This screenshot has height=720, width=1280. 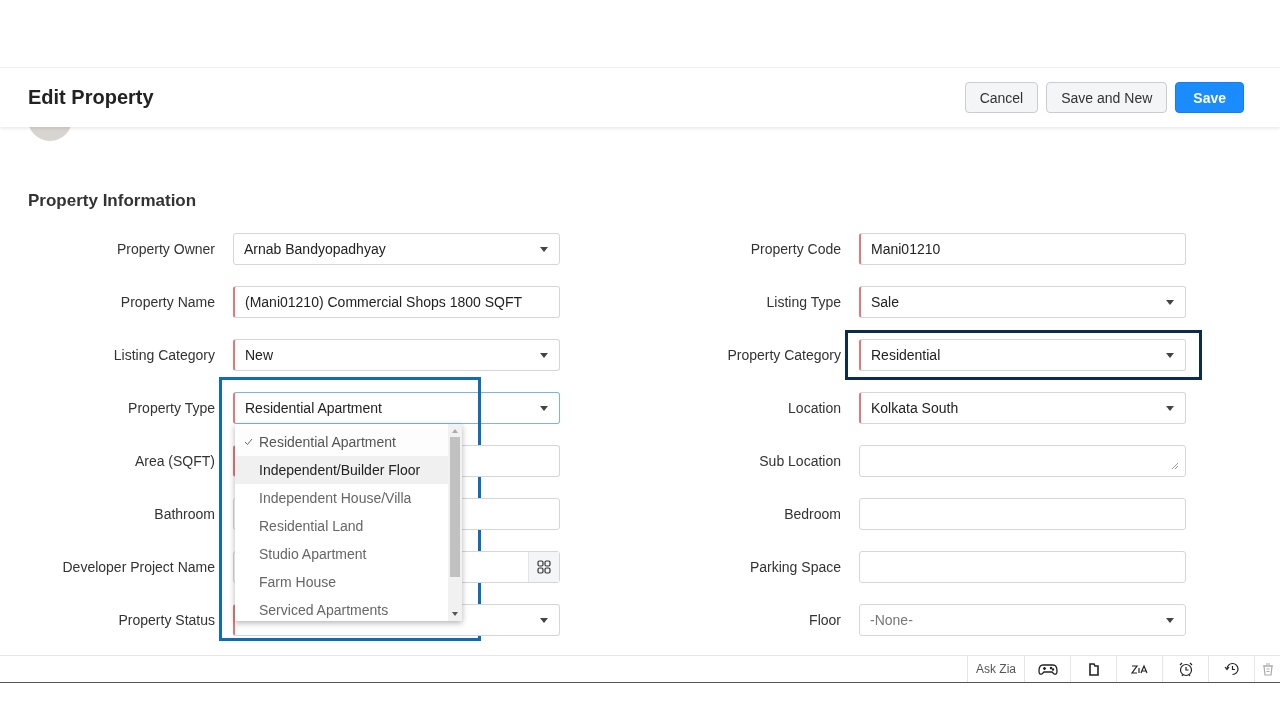 What do you see at coordinates (167, 302) in the screenshot?
I see `field-label: Property Name` at bounding box center [167, 302].